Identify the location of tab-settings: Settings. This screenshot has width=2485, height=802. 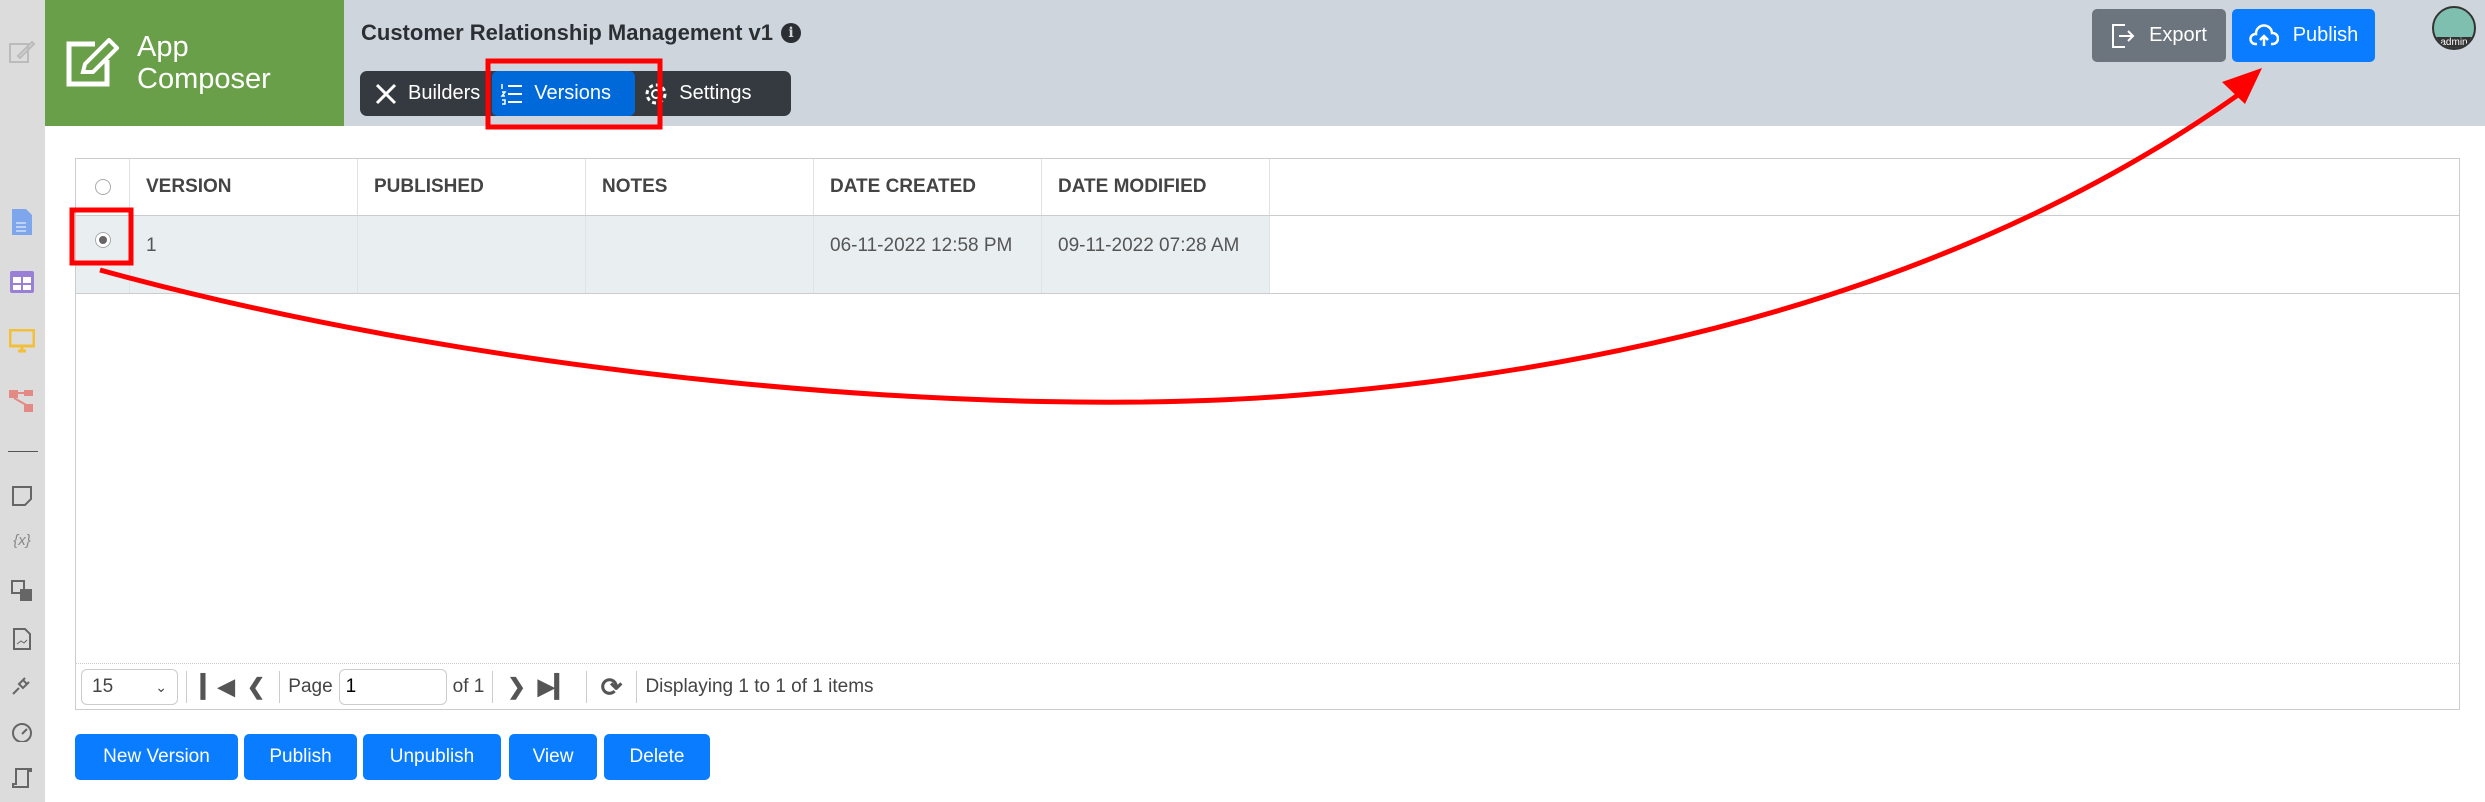
(697, 93).